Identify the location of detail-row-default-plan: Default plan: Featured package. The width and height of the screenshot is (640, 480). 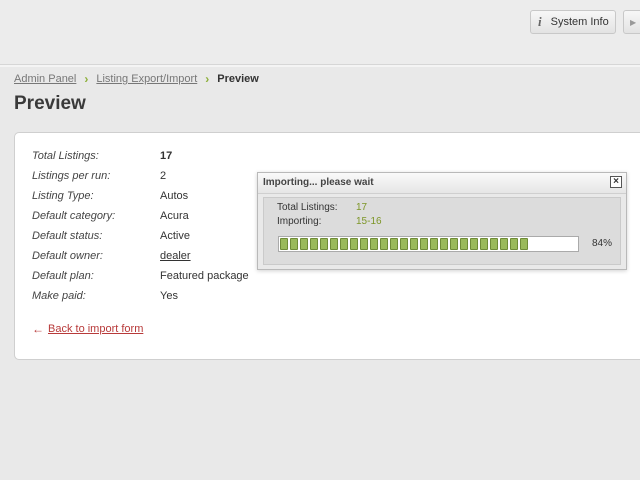
(140, 280).